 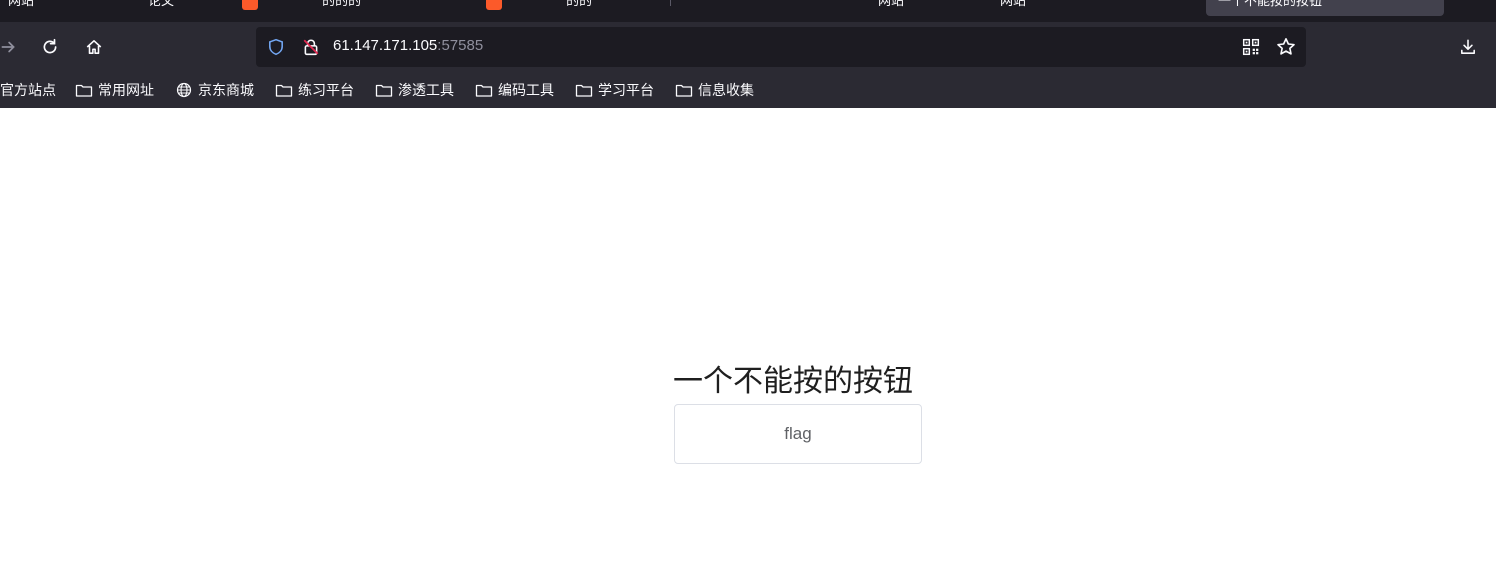 I want to click on tab-strip: 网站 论文 的的的 的的 网站 网站 一个不能按的按钮, so click(x=748, y=11).